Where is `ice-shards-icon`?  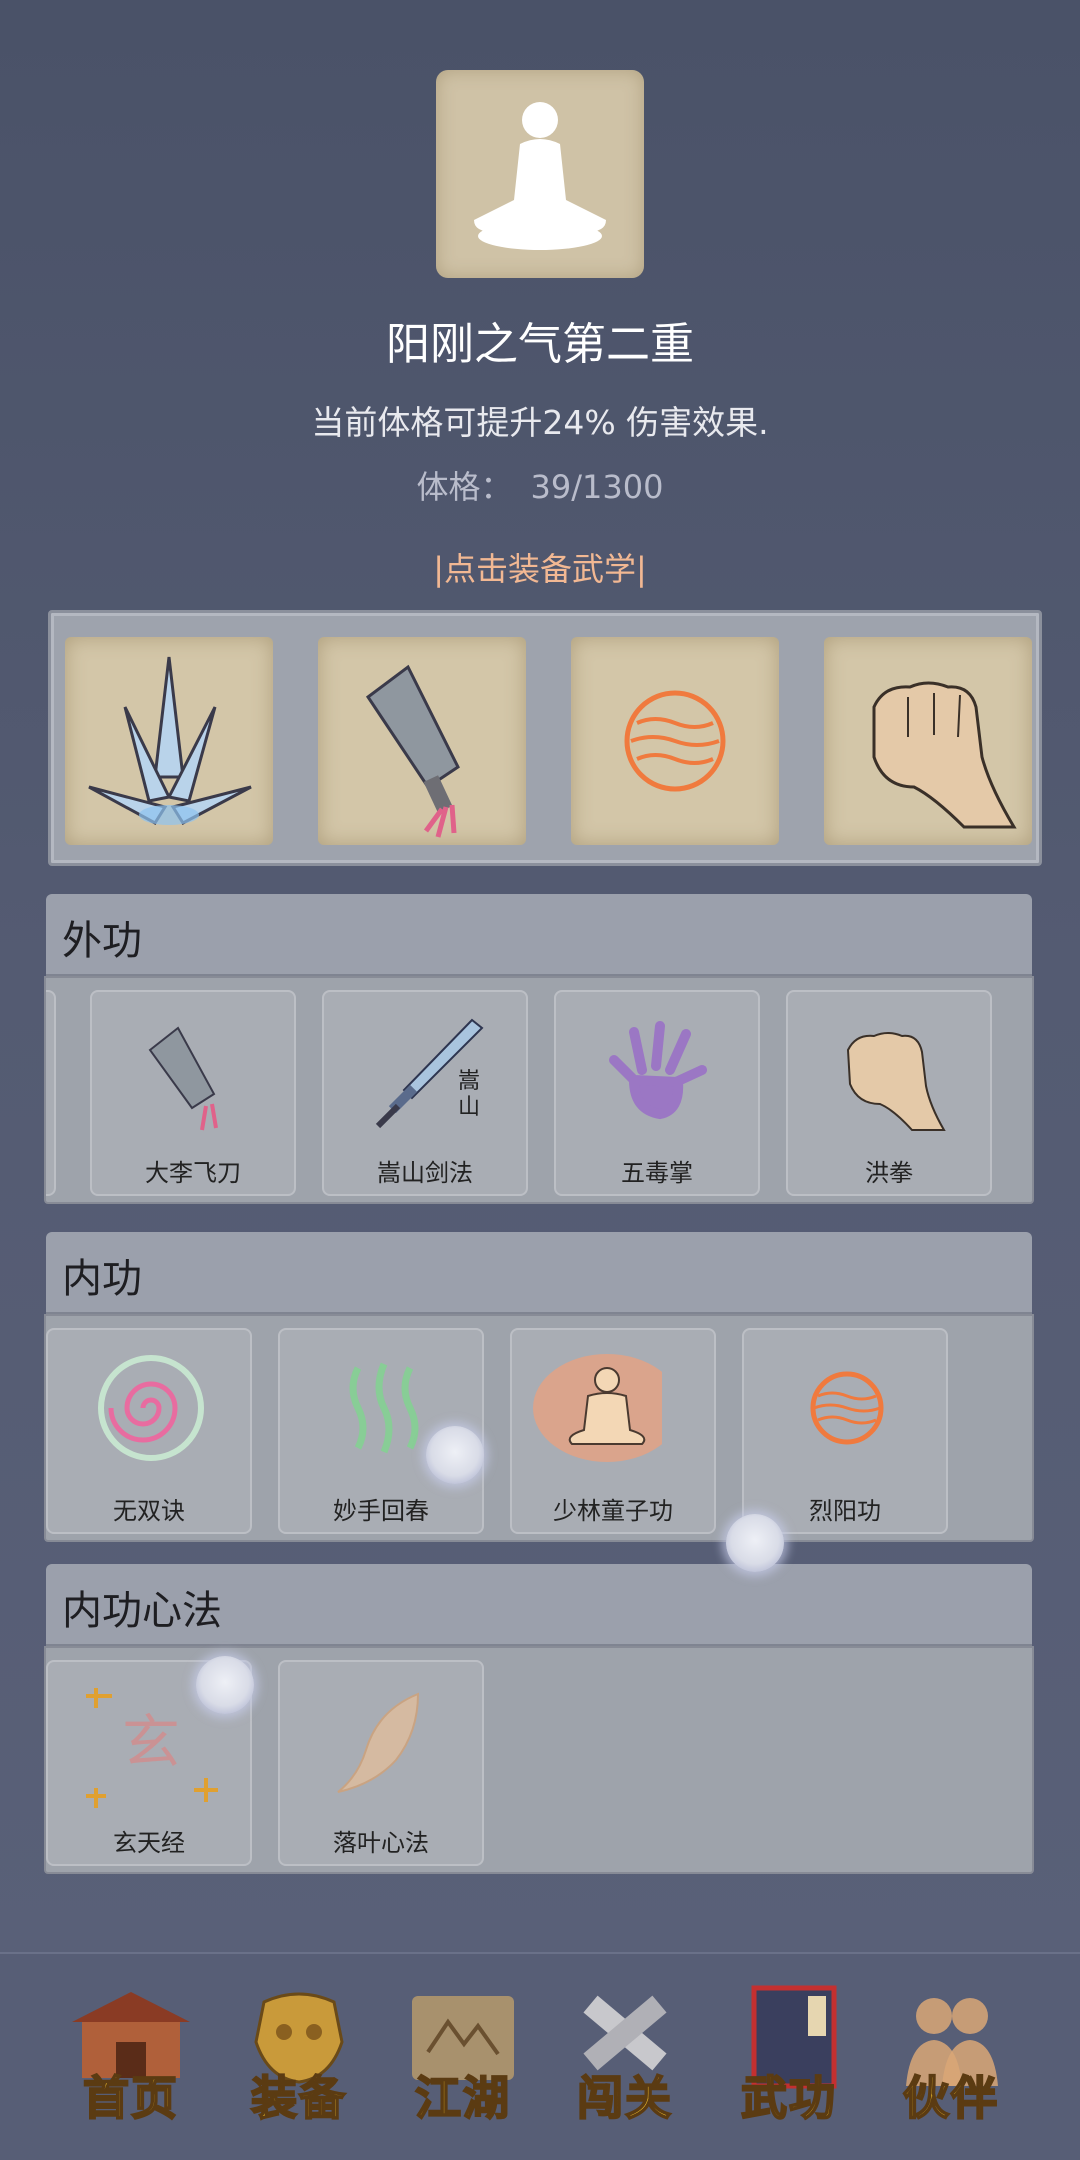 ice-shards-icon is located at coordinates (170, 740).